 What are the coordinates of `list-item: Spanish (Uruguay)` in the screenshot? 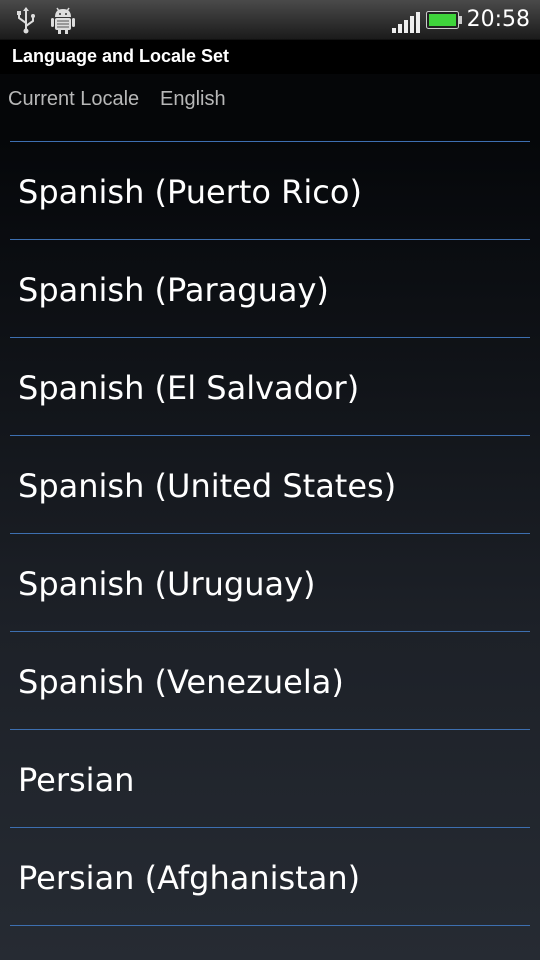 It's located at (270, 583).